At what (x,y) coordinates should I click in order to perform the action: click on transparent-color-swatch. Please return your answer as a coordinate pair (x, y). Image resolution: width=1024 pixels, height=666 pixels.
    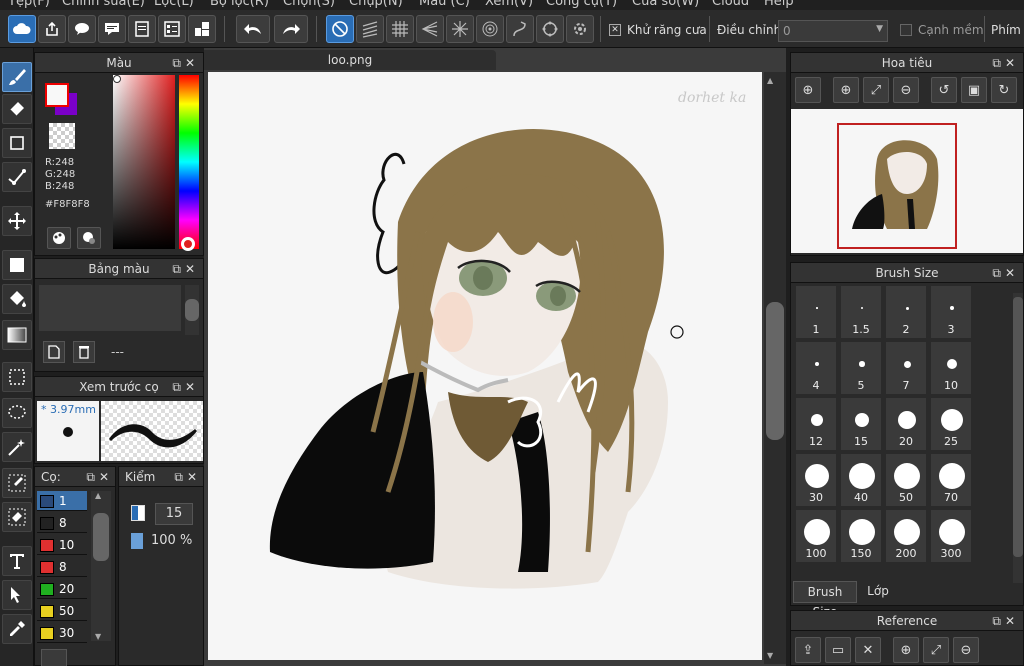
    Looking at the image, I should click on (62, 136).